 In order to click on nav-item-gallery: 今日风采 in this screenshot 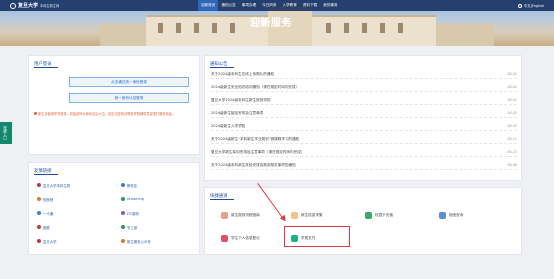, I will do `click(269, 5)`.